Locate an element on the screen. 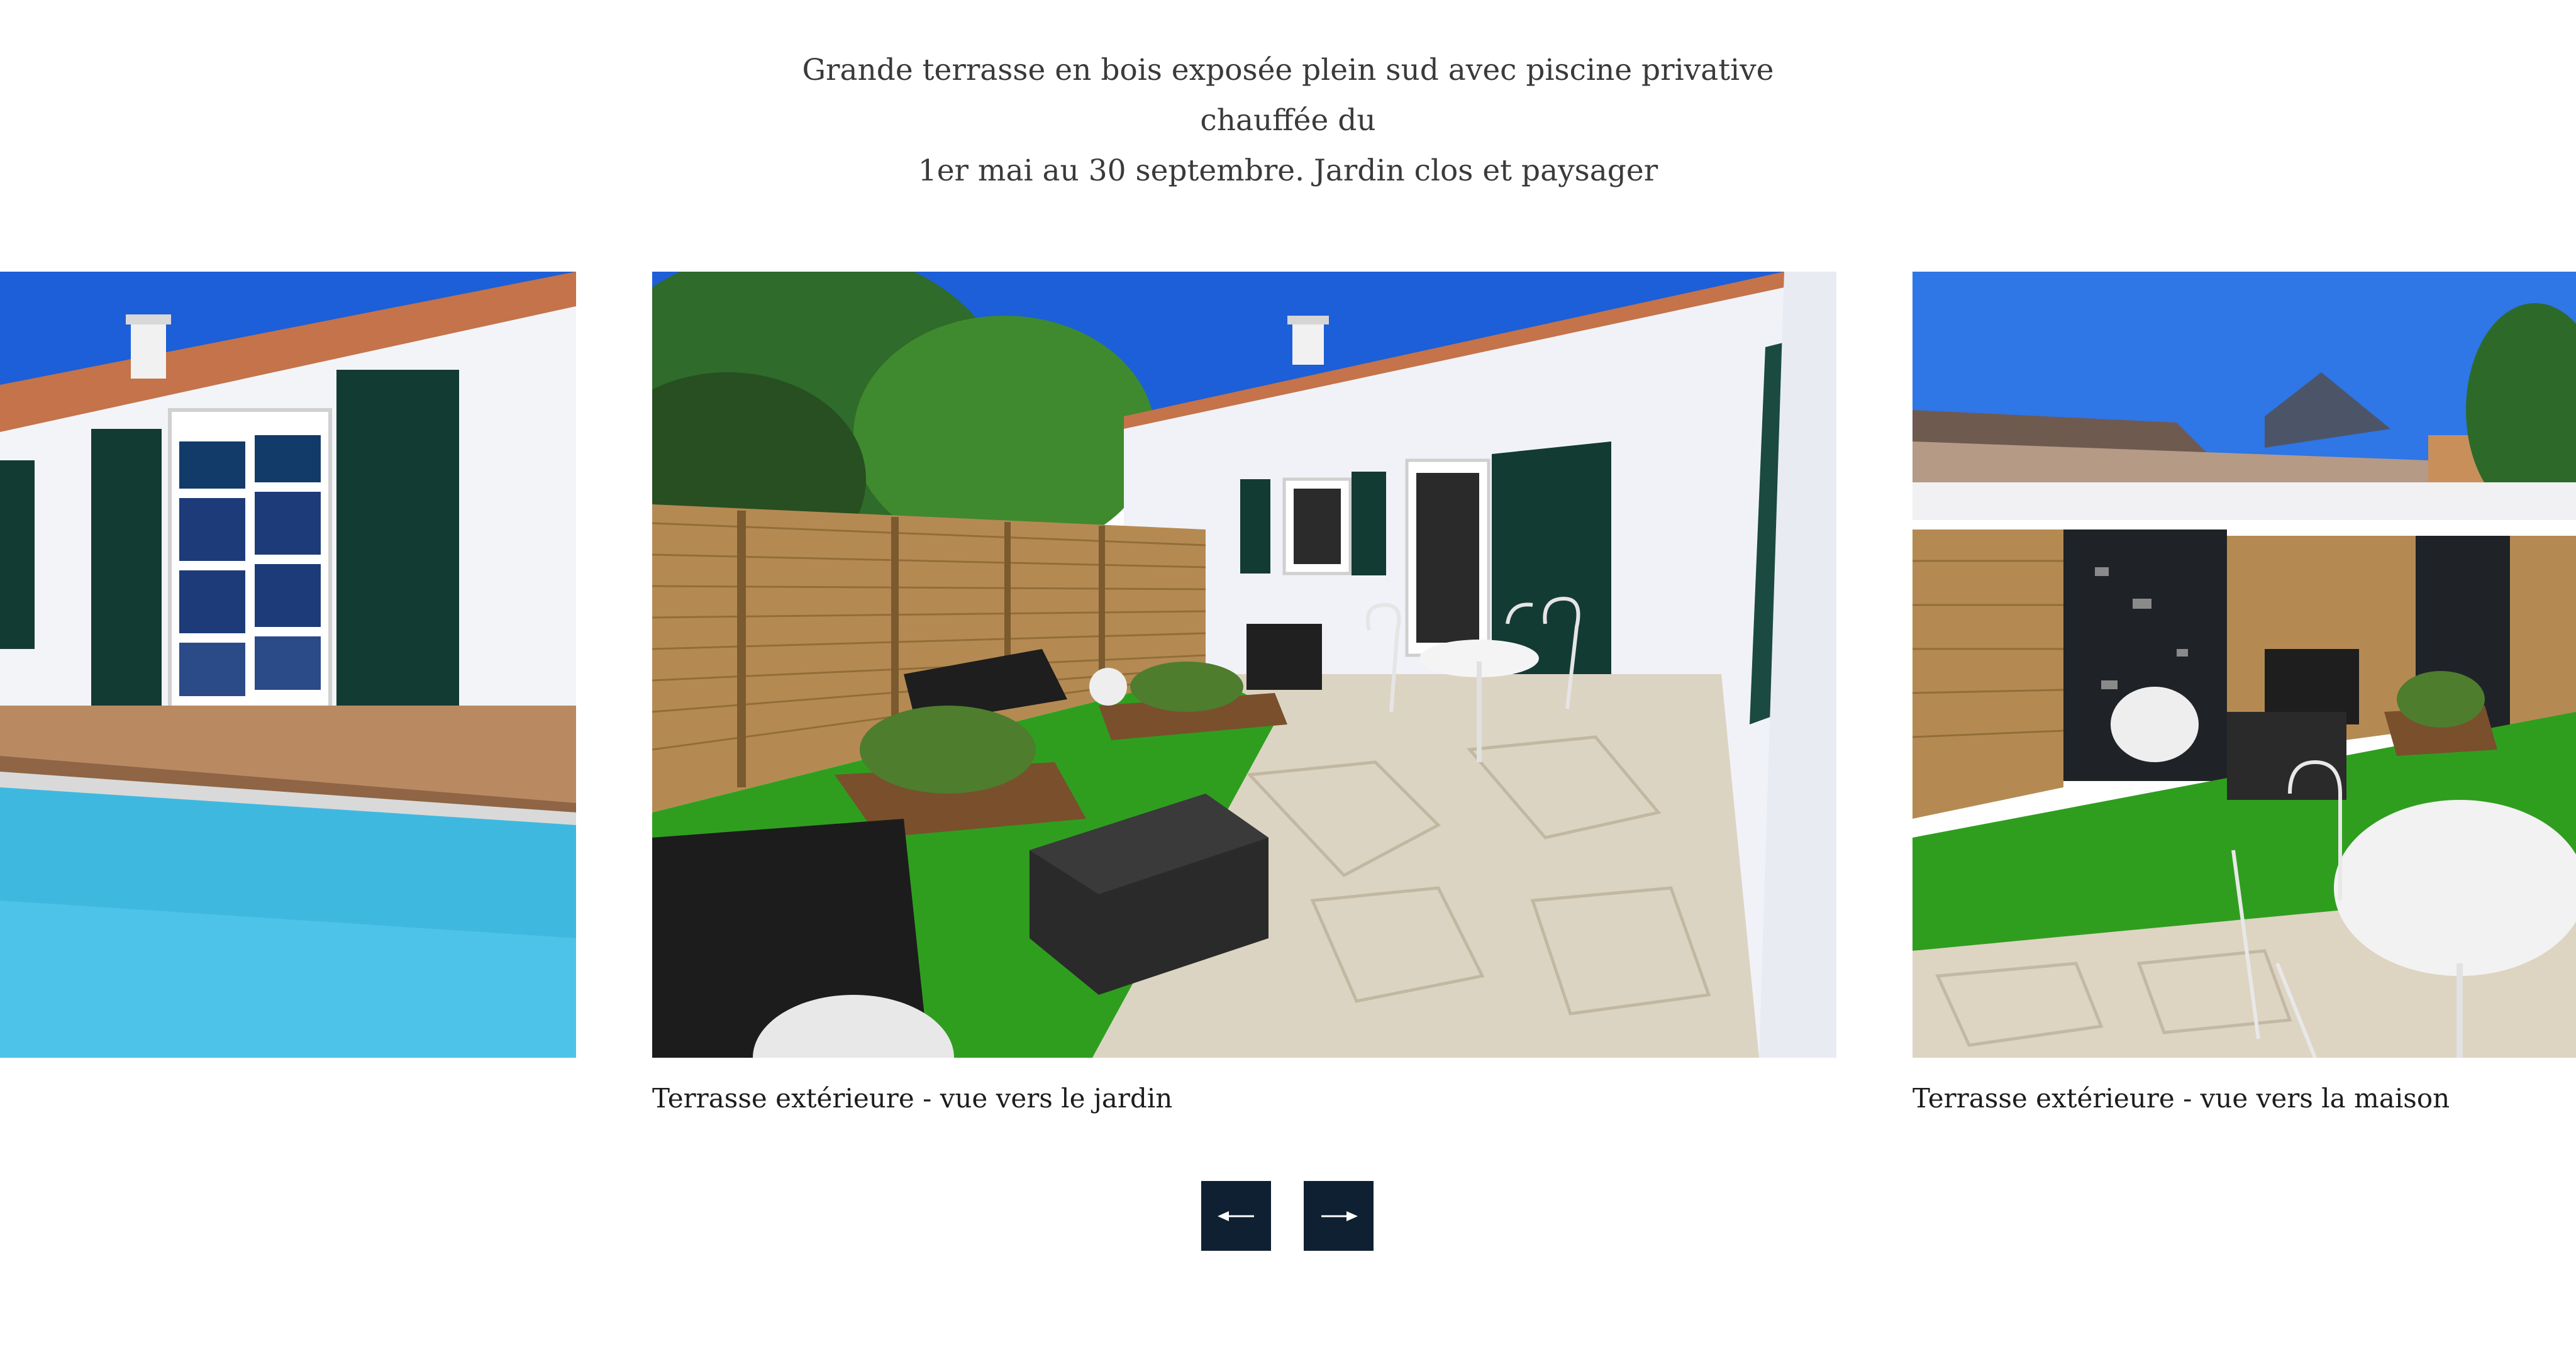 Image resolution: width=2576 pixels, height=1347 pixels. slide-caption: Terrasse extérieure - vue vers la maison is located at coordinates (2181, 1098).